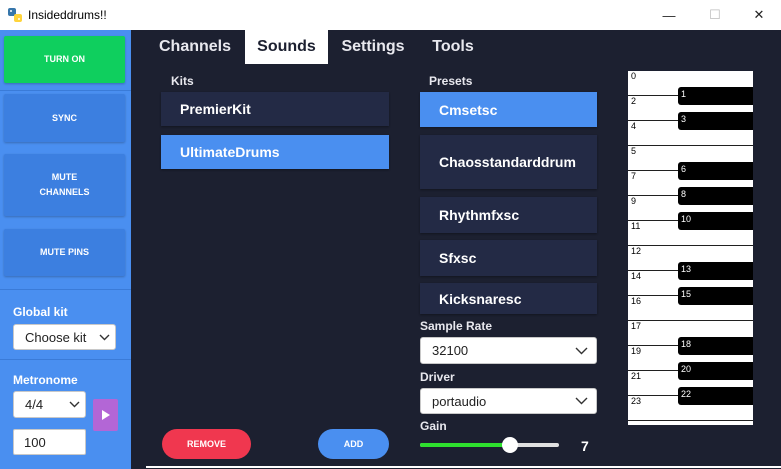 This screenshot has height=469, width=781. I want to click on piano-key-label: 6, so click(684, 169).